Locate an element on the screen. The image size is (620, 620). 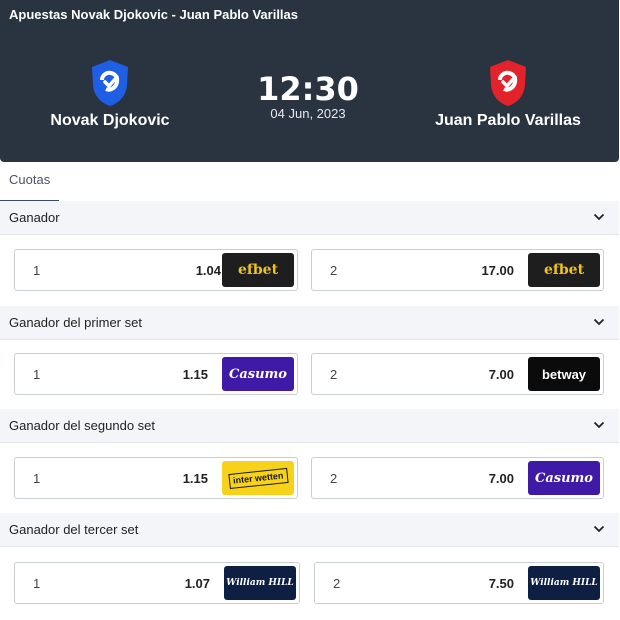
away-team: Juan Pablo Varillas is located at coordinates (508, 94).